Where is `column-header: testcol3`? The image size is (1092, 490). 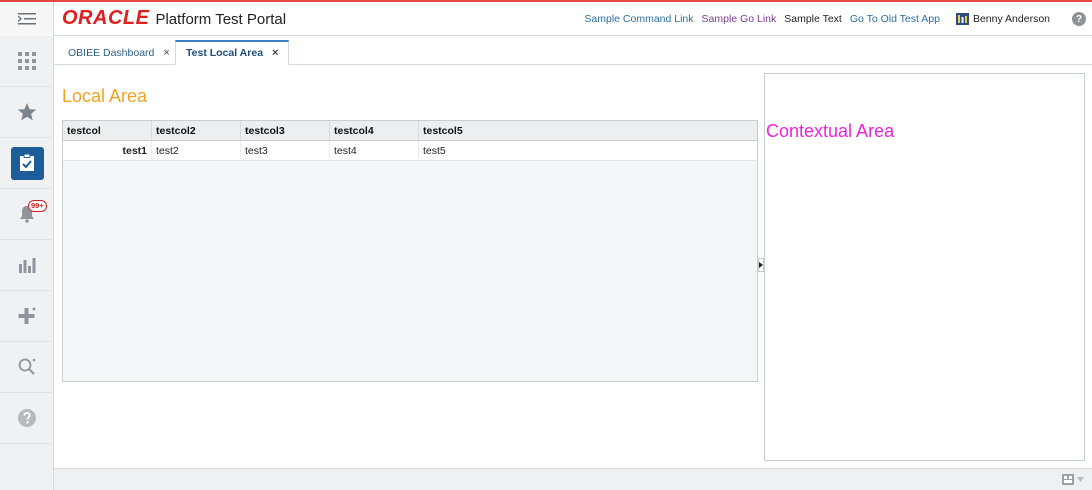
column-header: testcol3 is located at coordinates (285, 131).